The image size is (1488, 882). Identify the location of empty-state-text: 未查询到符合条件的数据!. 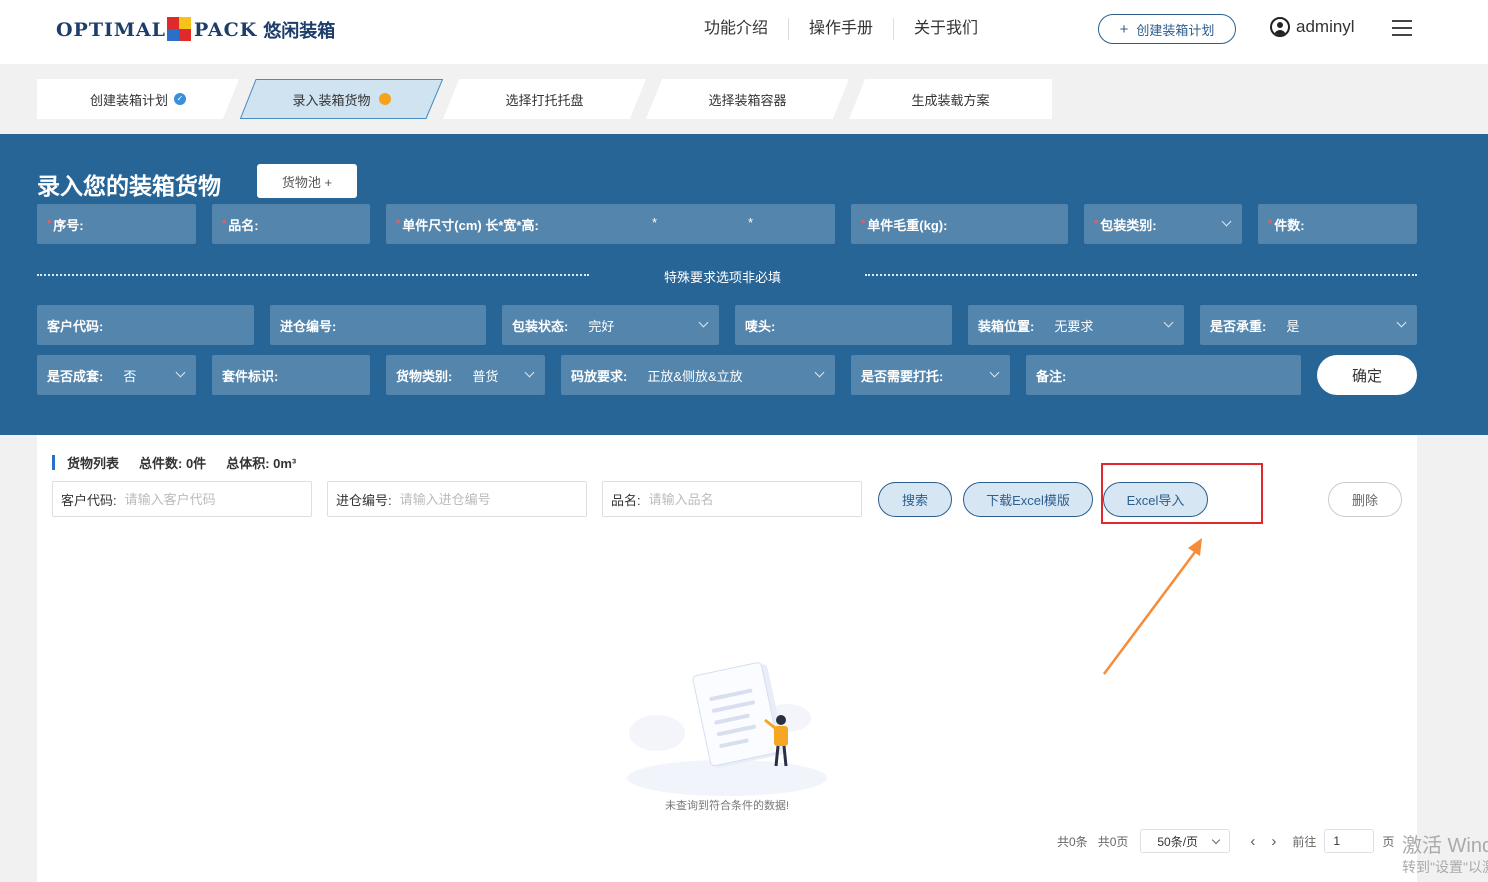
(727, 806).